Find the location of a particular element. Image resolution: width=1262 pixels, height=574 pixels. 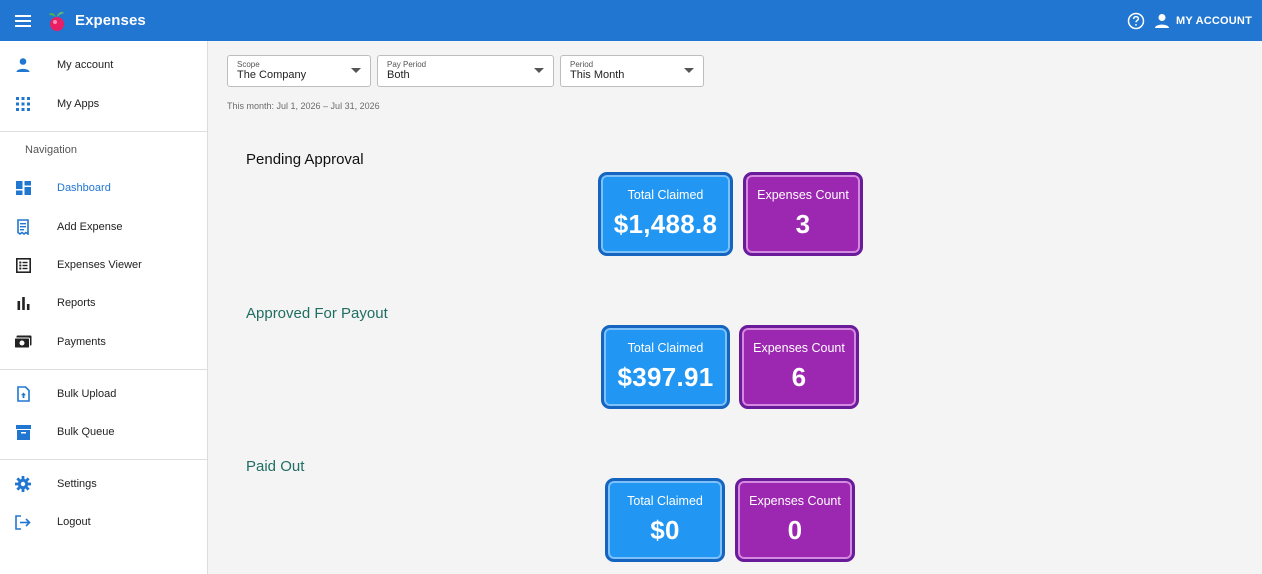

pending-expenses-count-card: Expenses Count 3 is located at coordinates (803, 214).